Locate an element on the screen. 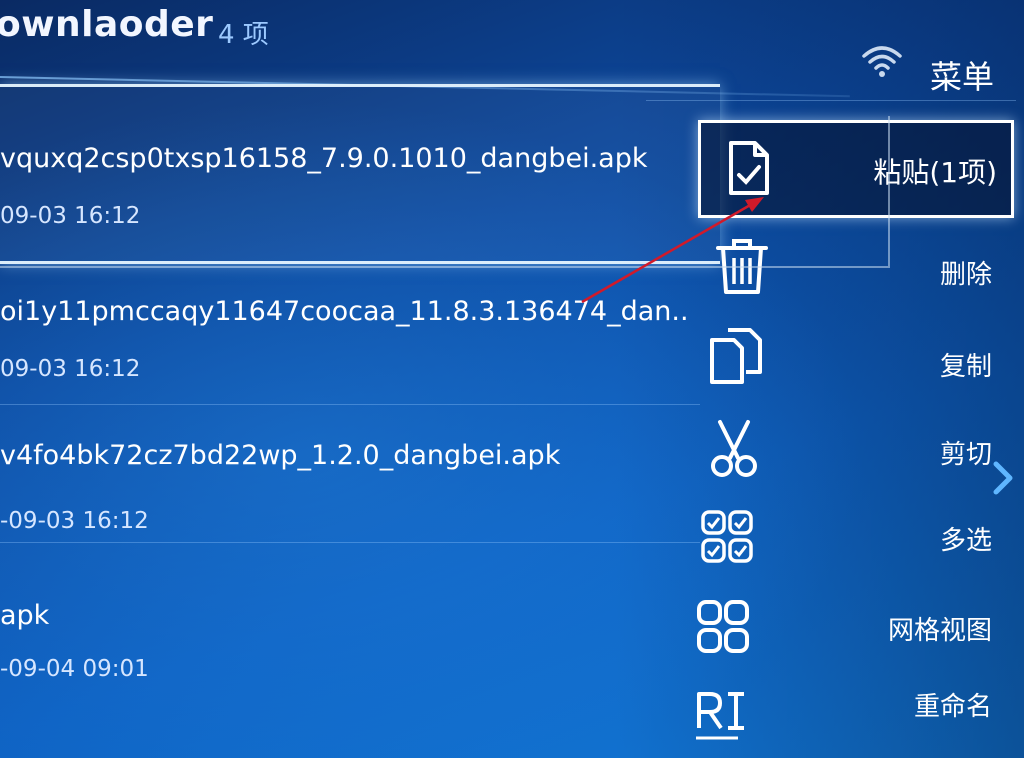 Image resolution: width=1024 pixels, height=758 pixels. menu-item-label: 复制 is located at coordinates (965, 367).